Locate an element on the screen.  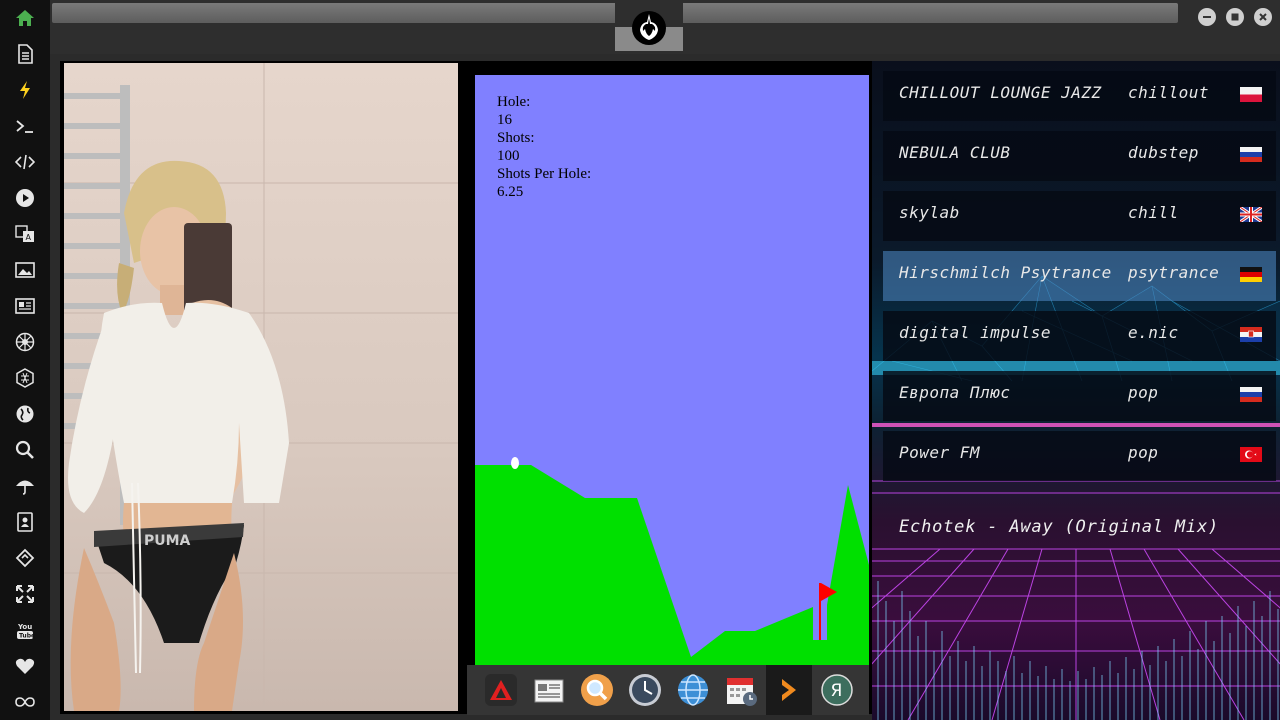
document-icon is located at coordinates (25, 54).